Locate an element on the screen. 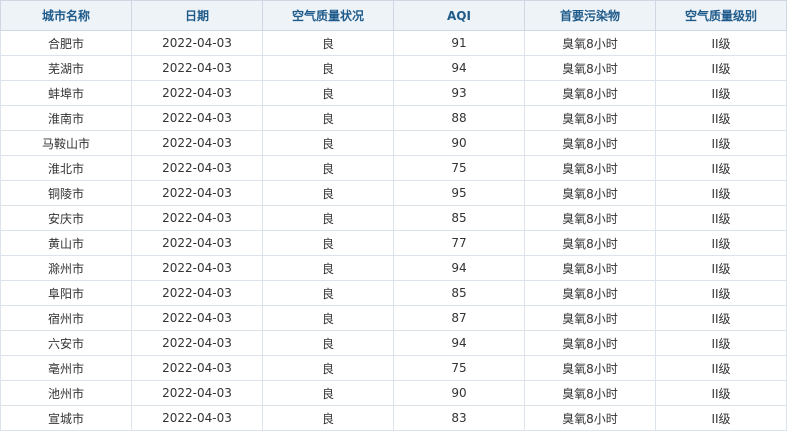 The height and width of the screenshot is (432, 791). city-cell: 芜湖市 is located at coordinates (66, 68).